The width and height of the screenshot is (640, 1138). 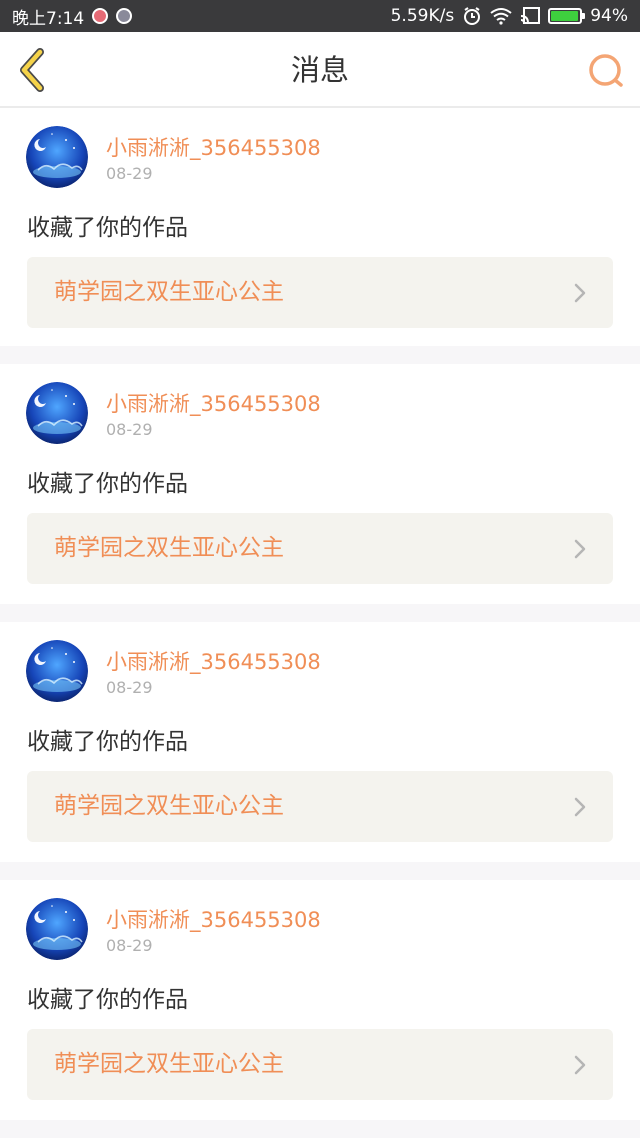 I want to click on status-time: 晚上7:14, so click(x=48, y=18).